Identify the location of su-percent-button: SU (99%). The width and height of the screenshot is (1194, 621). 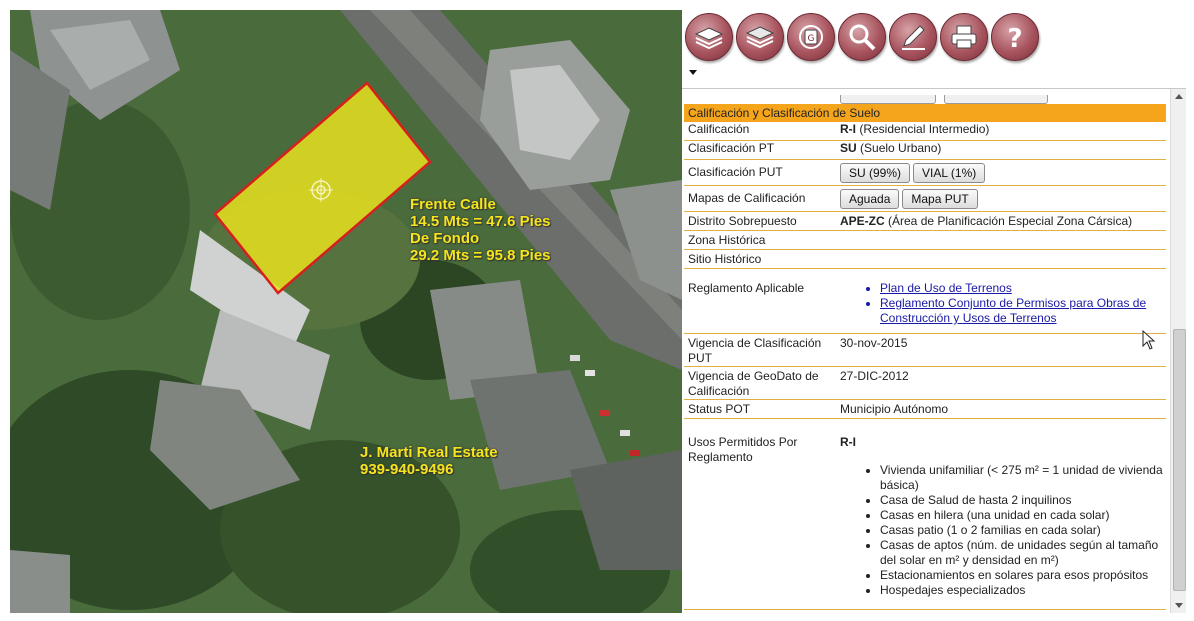
(875, 173).